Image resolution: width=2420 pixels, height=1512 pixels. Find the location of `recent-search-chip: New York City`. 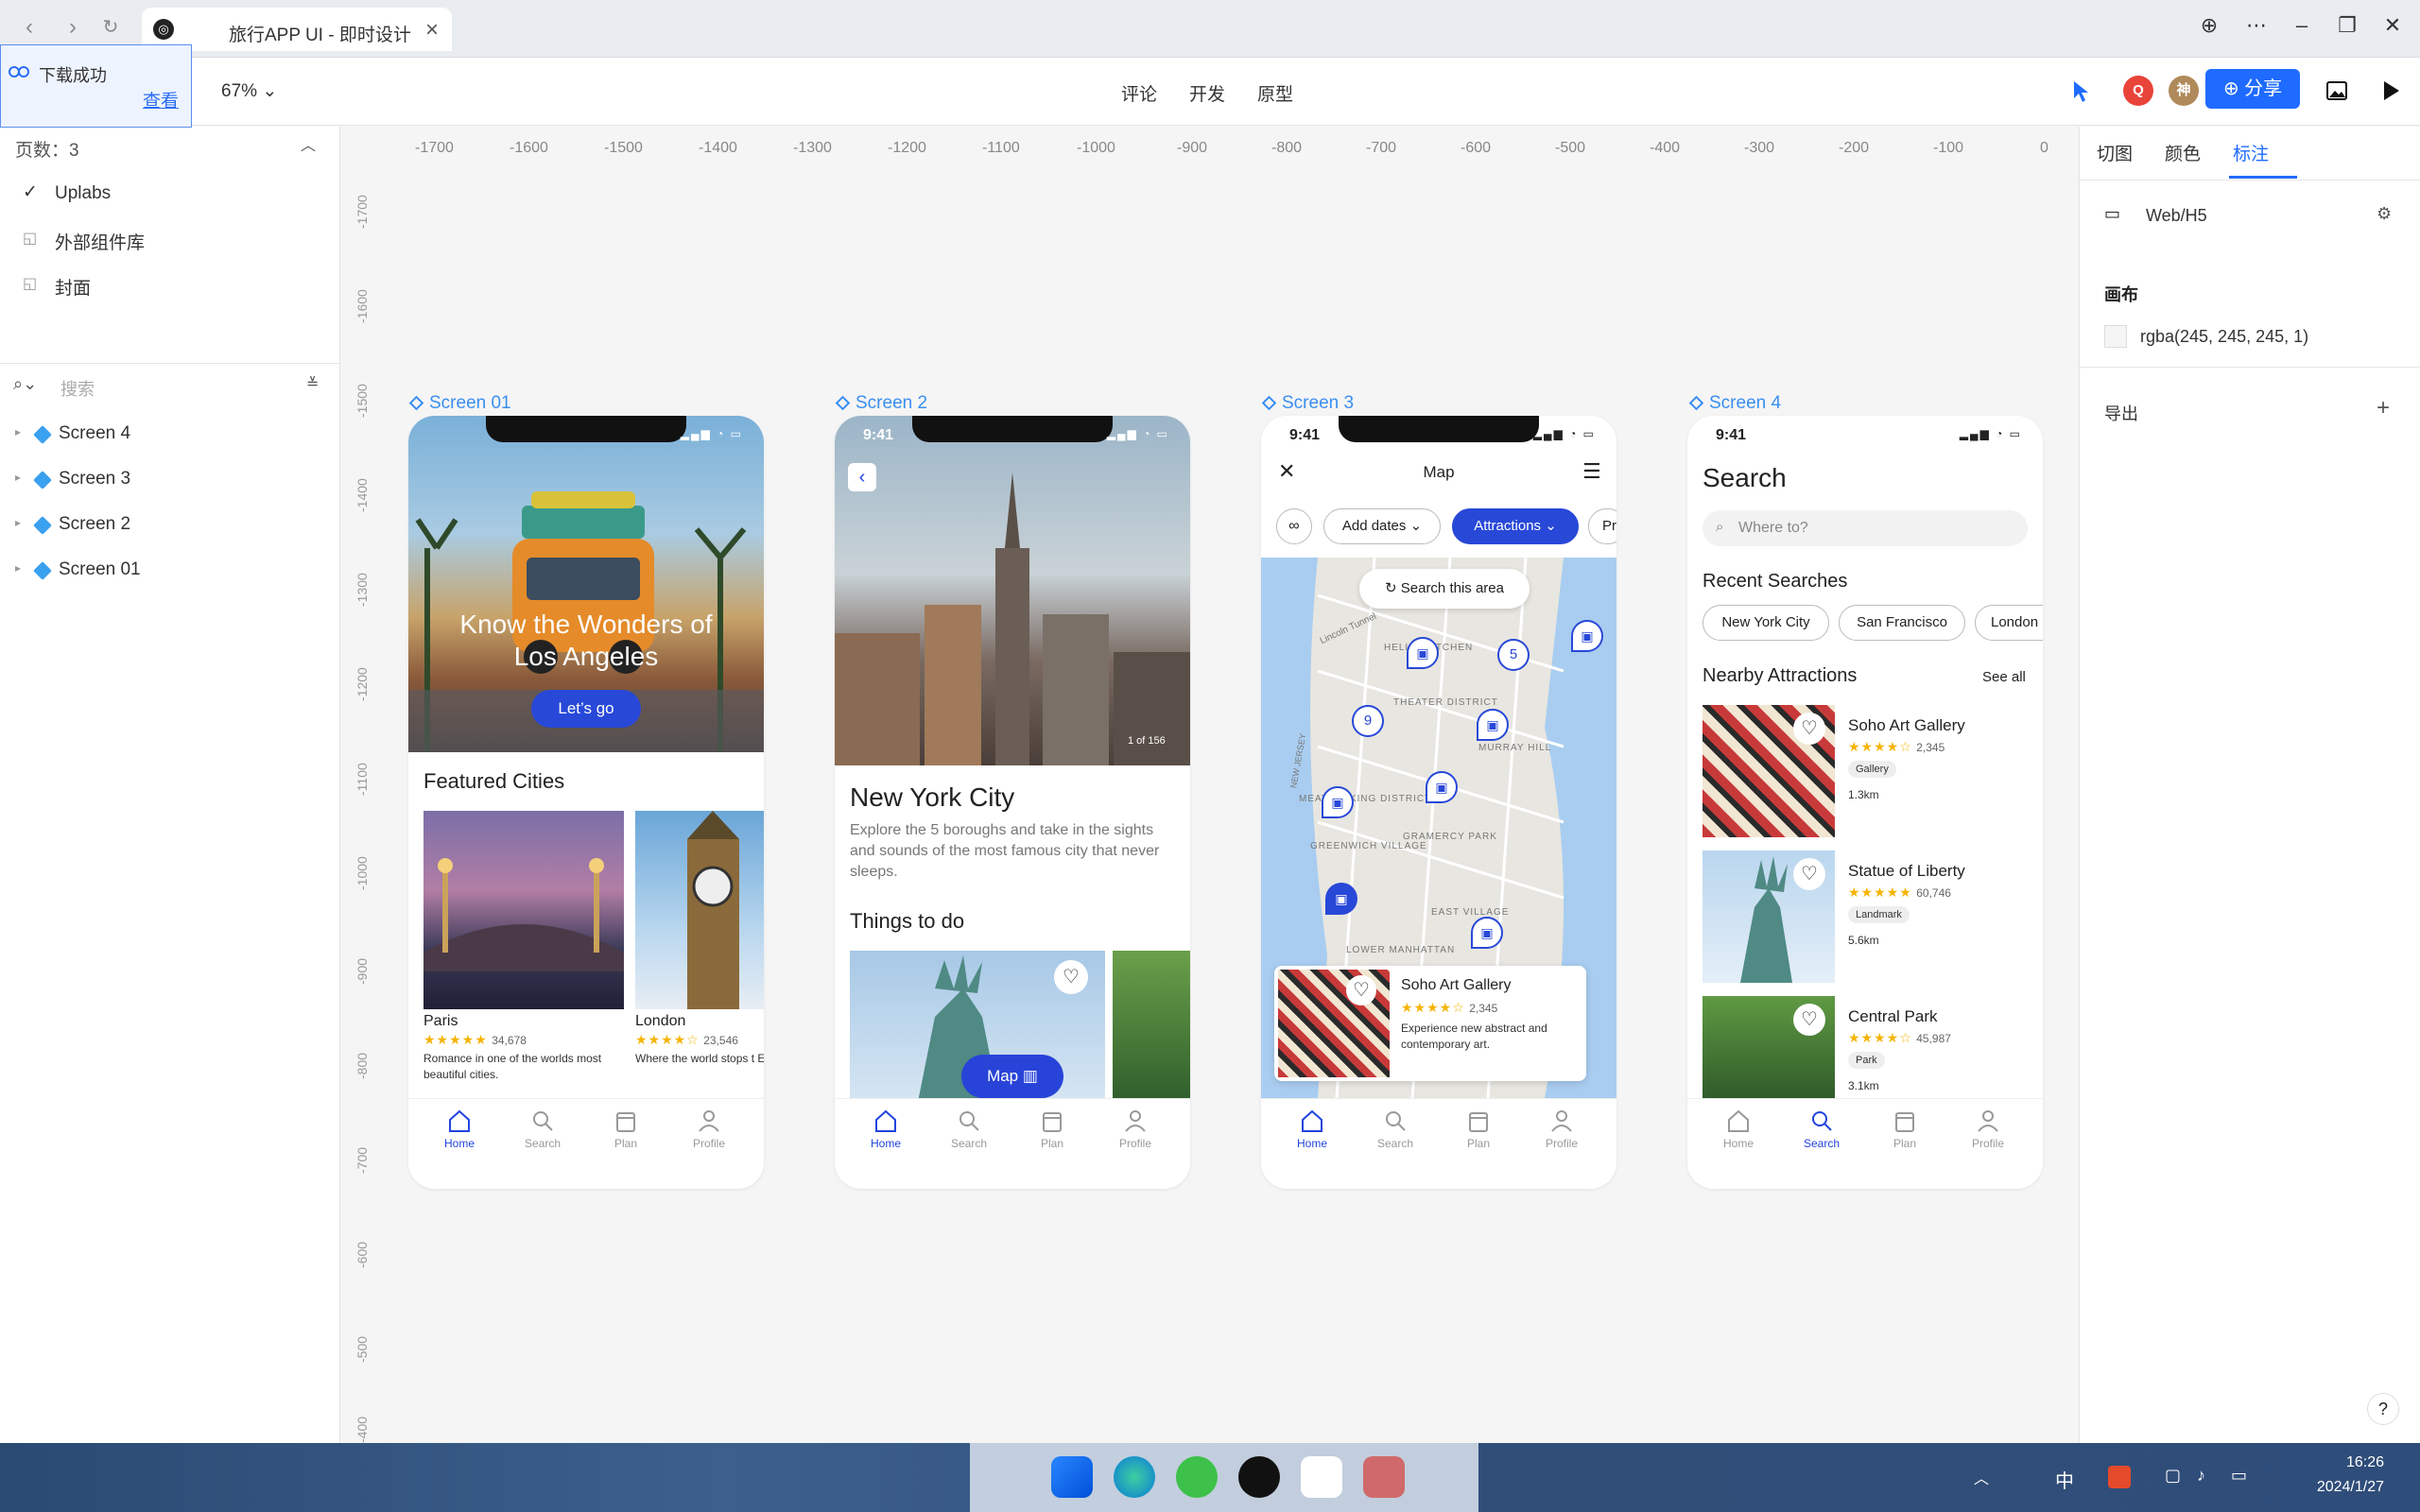

recent-search-chip: New York City is located at coordinates (1766, 623).